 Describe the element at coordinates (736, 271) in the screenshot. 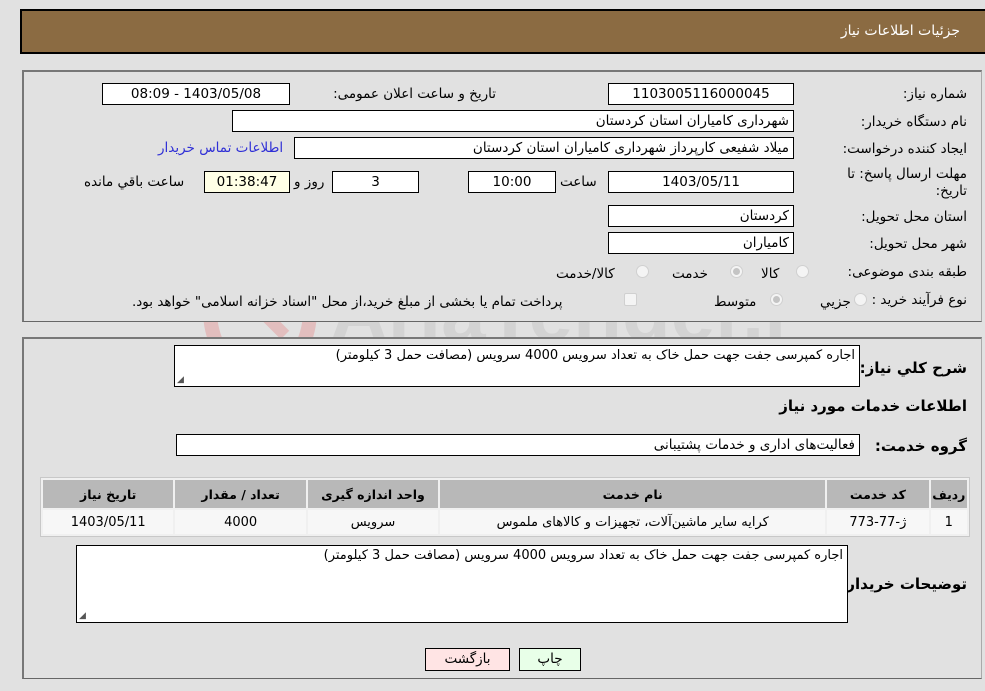

I see `category-radio-service` at that location.